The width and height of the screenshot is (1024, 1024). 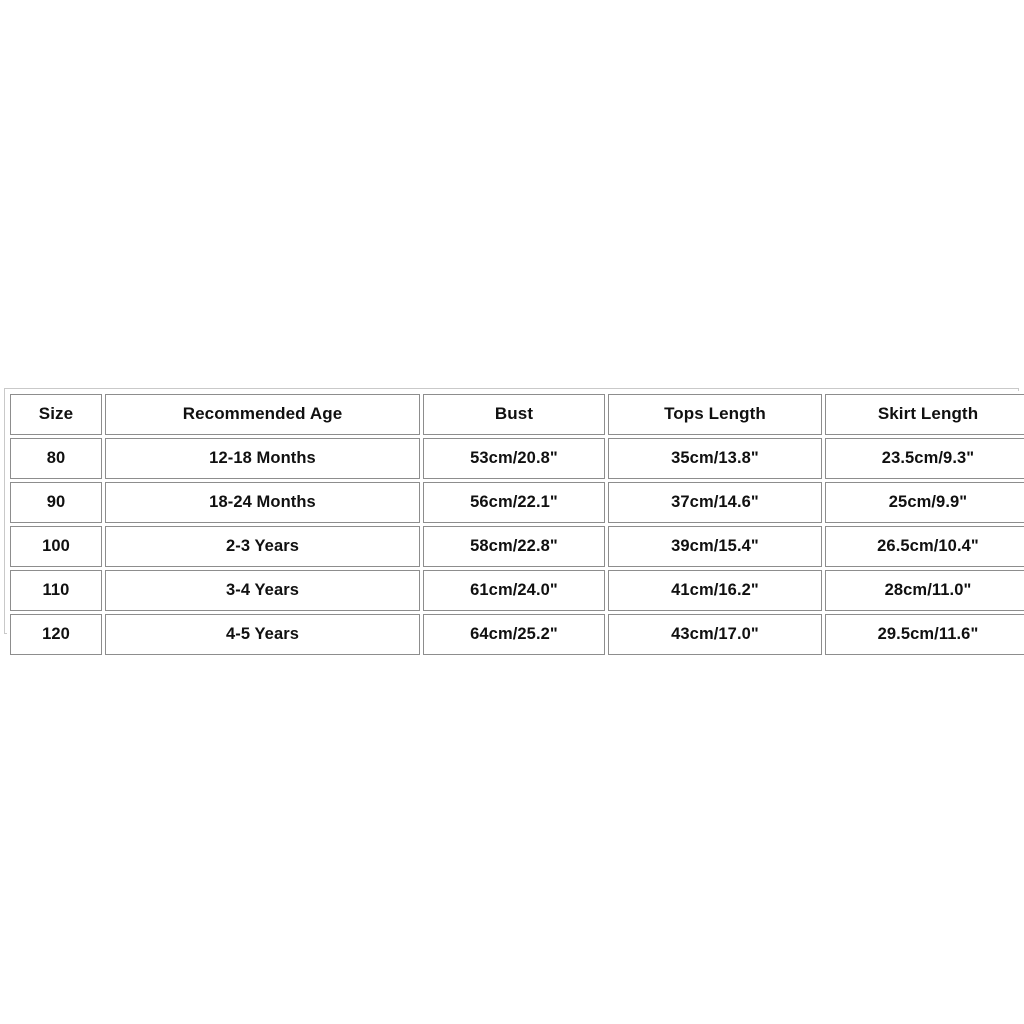 What do you see at coordinates (924, 546) in the screenshot?
I see `cell-skirt-length: 26.5cm/10.4"` at bounding box center [924, 546].